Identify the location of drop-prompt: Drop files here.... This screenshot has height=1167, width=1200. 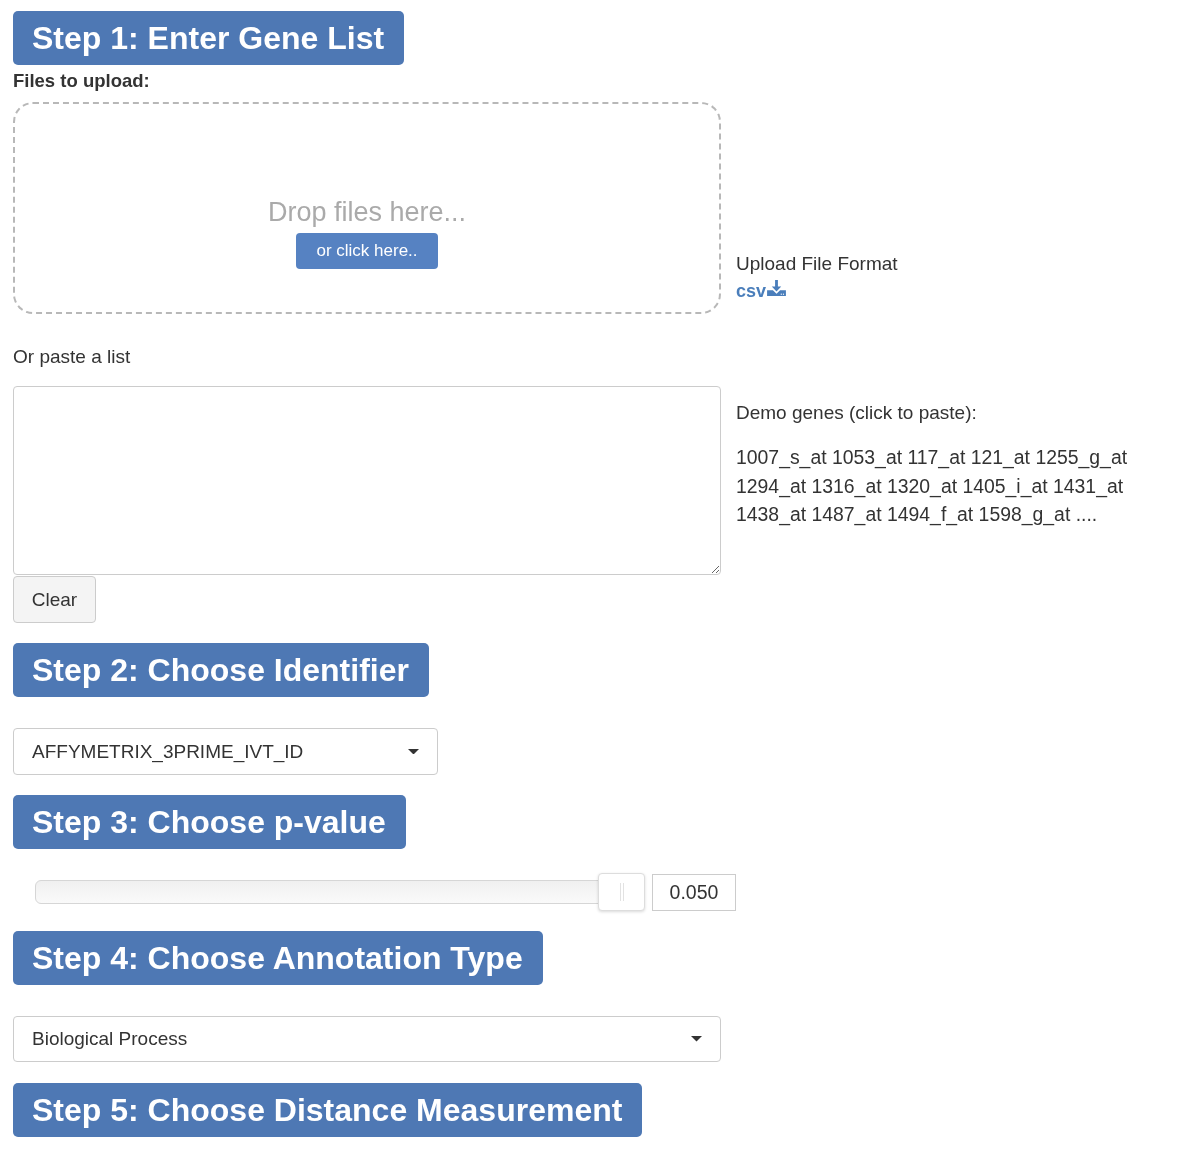
(367, 211).